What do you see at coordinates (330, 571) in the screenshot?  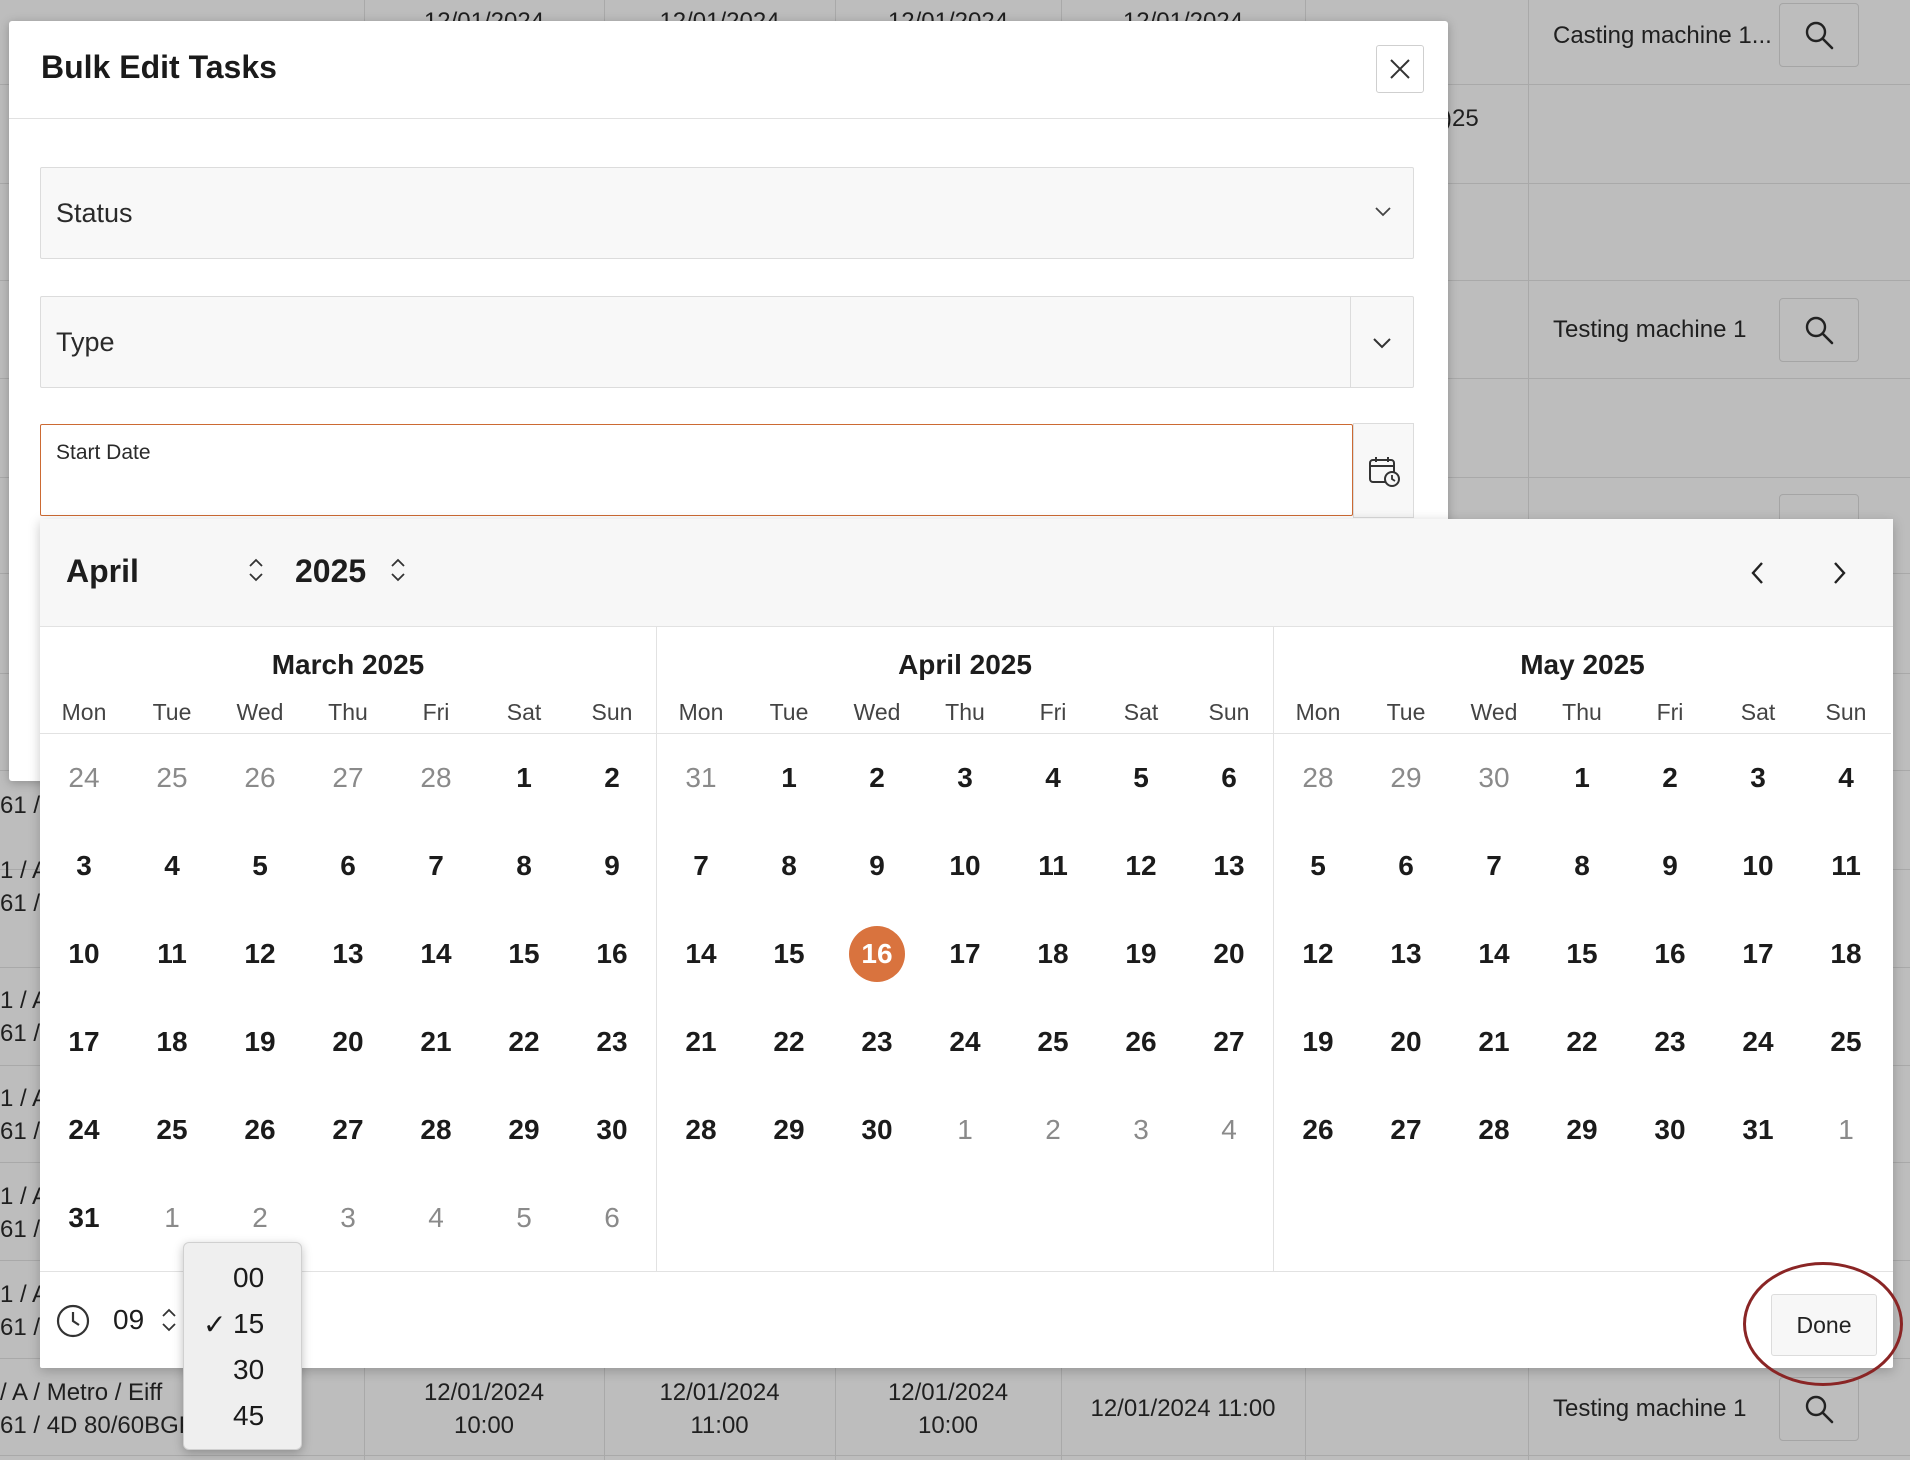 I see `year-select: 2025` at bounding box center [330, 571].